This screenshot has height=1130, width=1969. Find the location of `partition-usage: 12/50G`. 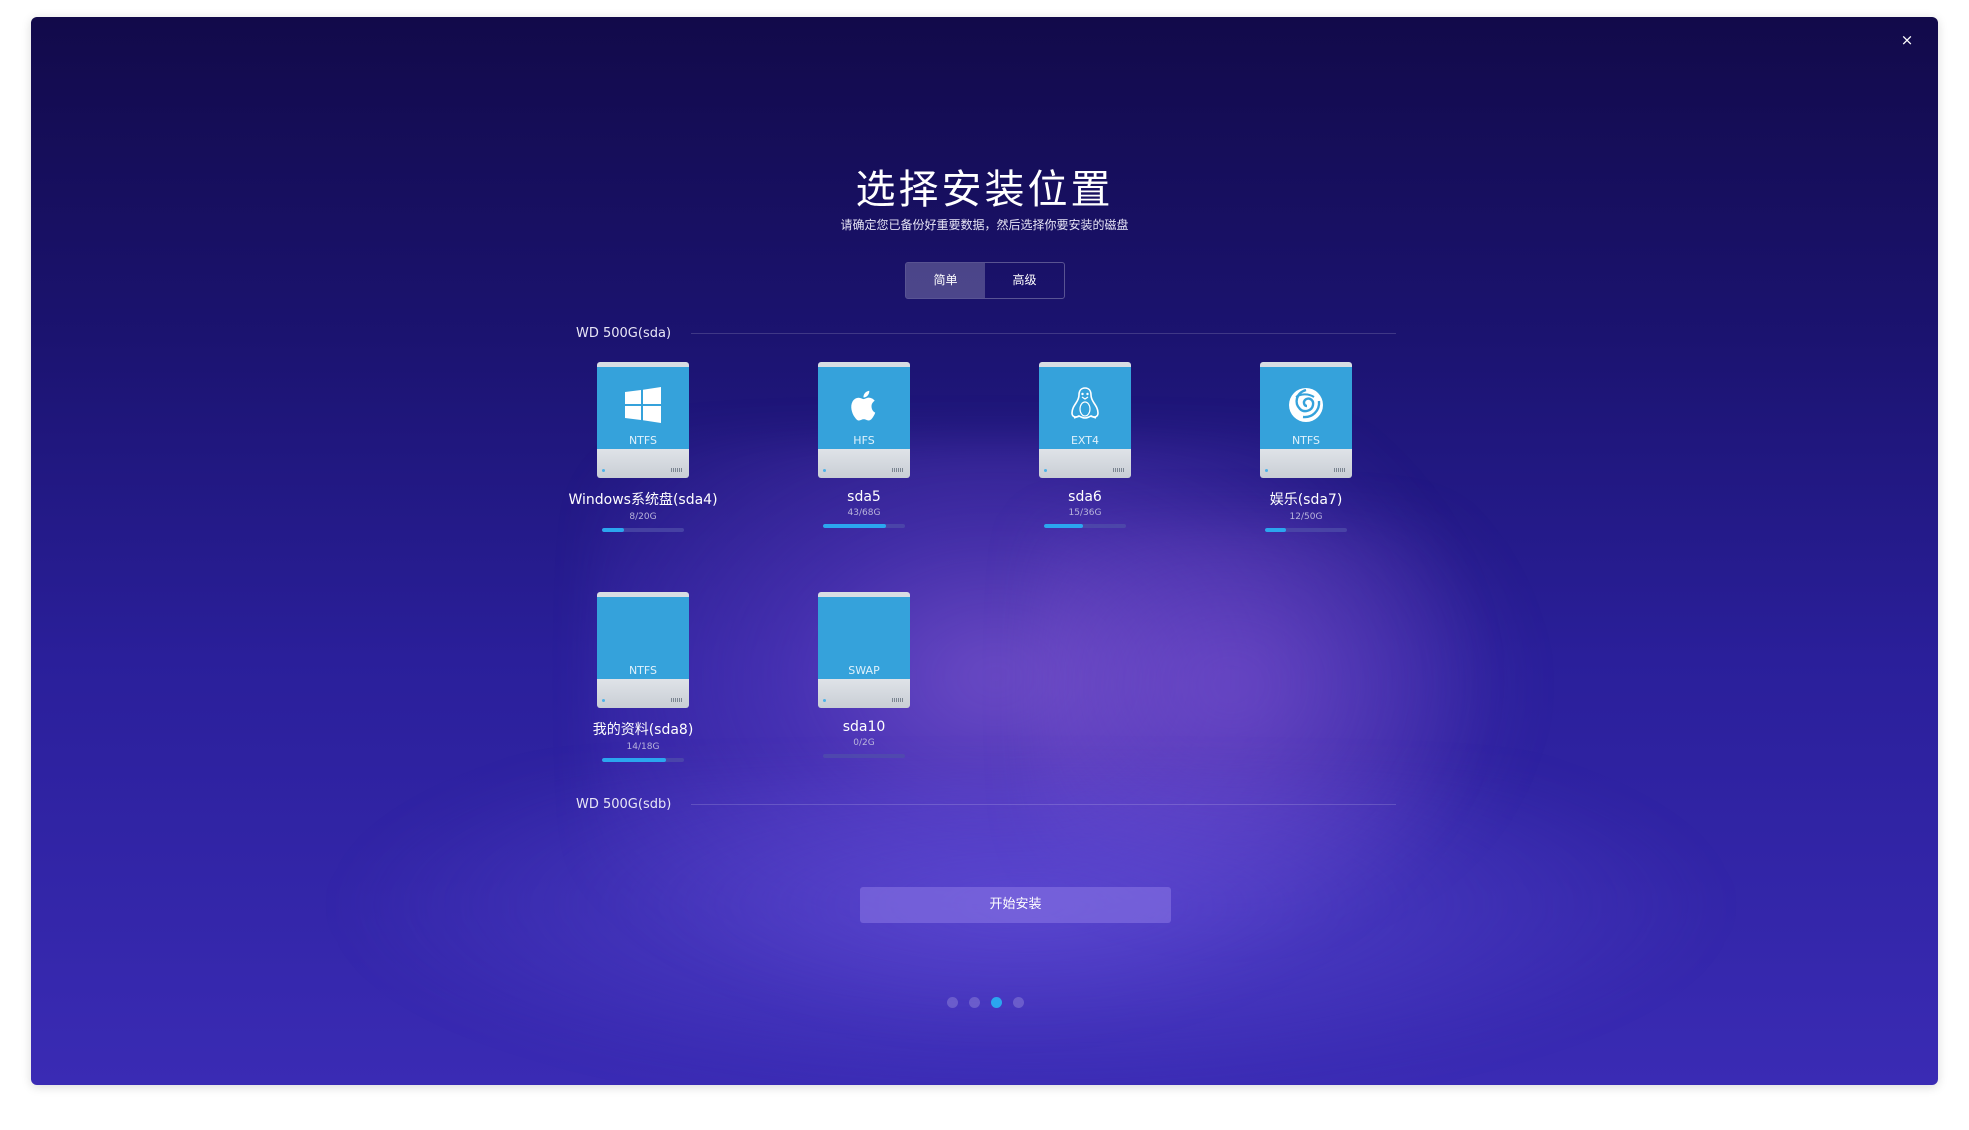

partition-usage: 12/50G is located at coordinates (1306, 517).